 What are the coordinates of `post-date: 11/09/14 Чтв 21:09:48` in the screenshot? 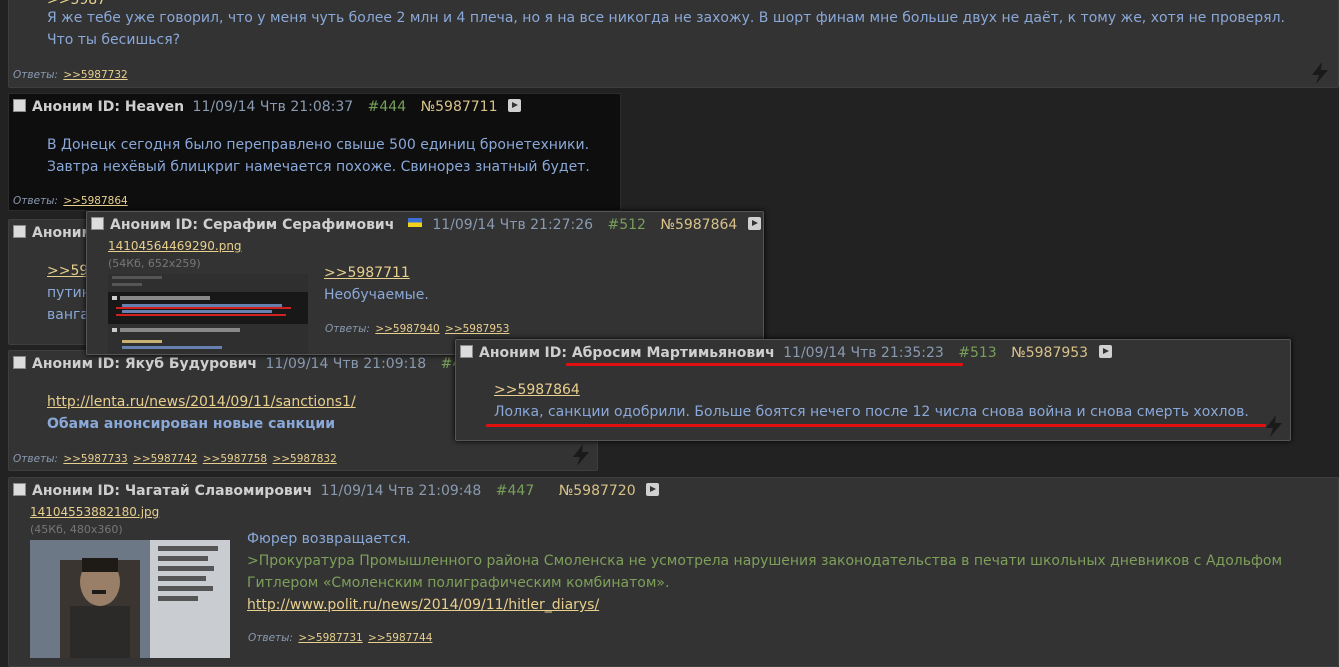 It's located at (401, 491).